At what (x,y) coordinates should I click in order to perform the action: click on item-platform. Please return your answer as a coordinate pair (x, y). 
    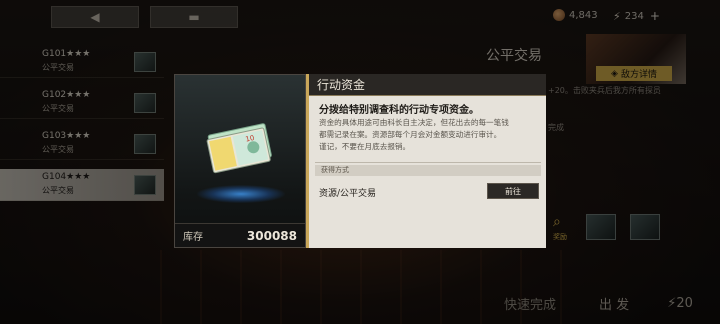
    Looking at the image, I should click on (241, 194).